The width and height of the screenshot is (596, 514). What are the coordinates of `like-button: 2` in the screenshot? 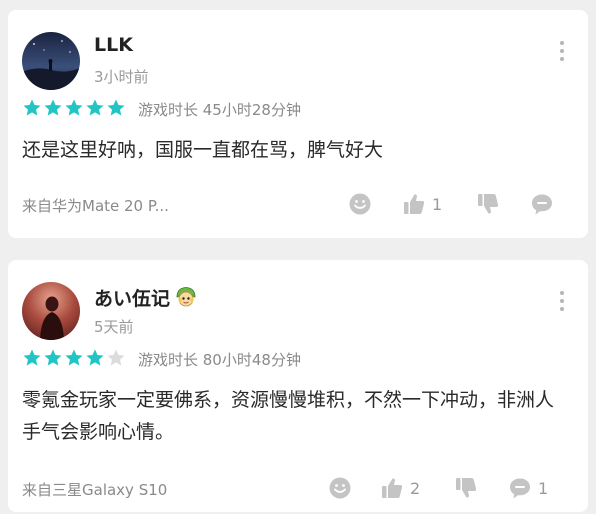 It's located at (400, 488).